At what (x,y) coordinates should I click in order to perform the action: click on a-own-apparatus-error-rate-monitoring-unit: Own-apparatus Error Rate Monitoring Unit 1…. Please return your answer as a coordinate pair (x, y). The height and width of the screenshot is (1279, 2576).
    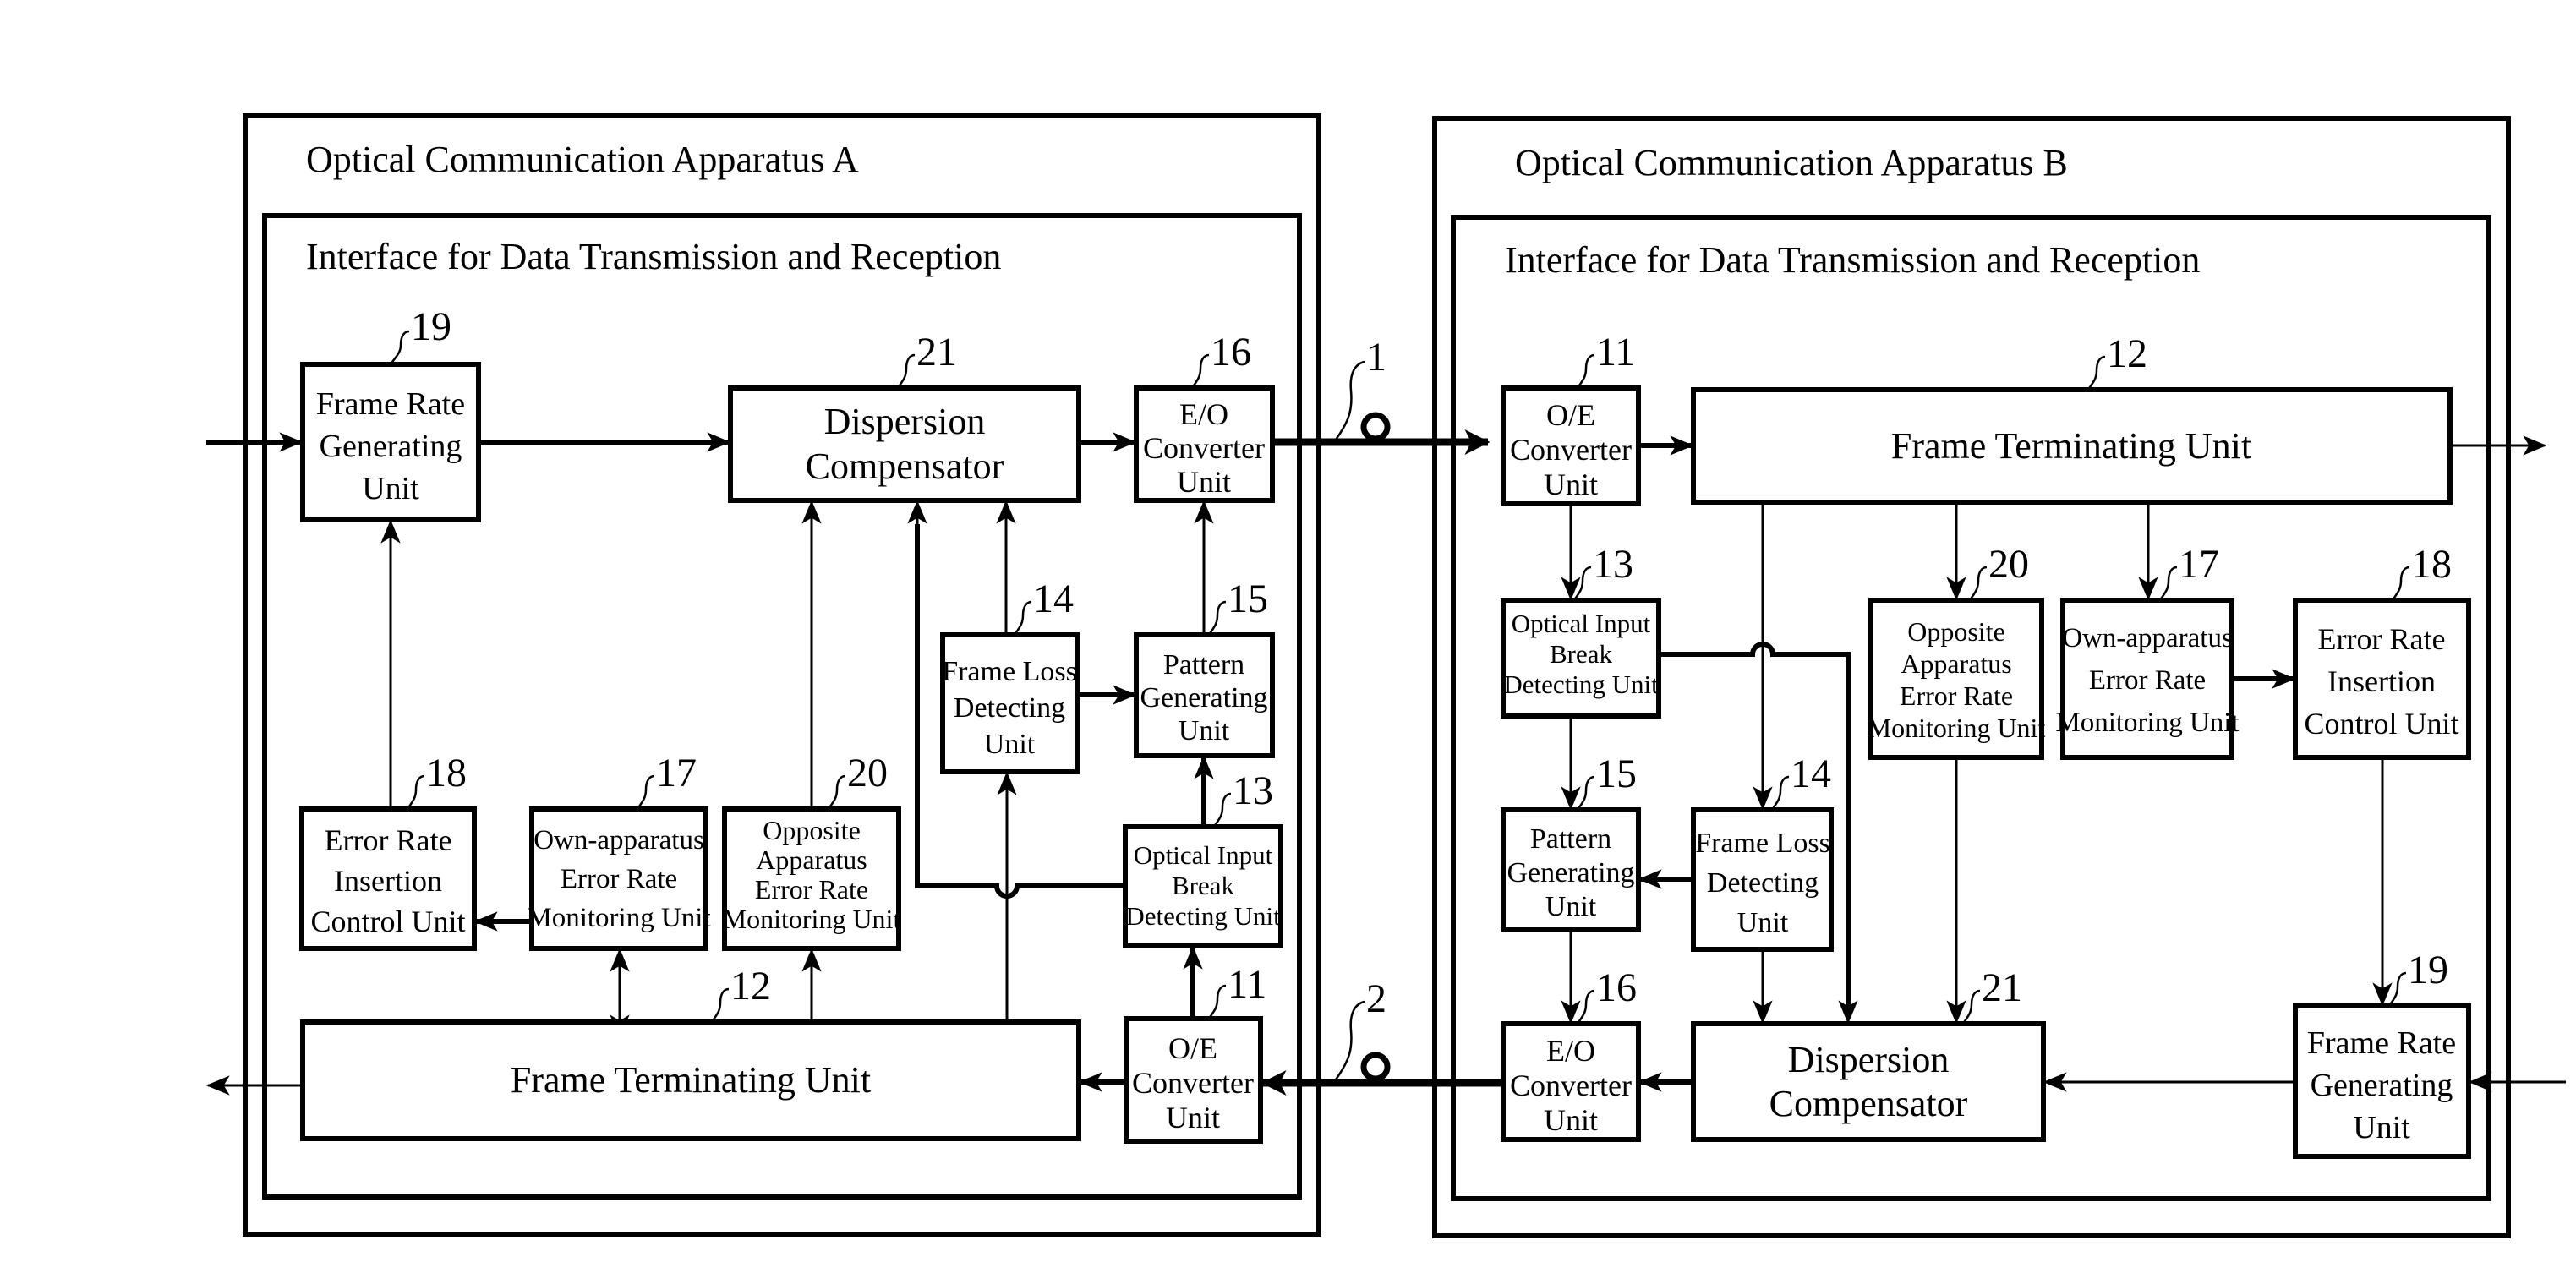
    Looking at the image, I should click on (619, 851).